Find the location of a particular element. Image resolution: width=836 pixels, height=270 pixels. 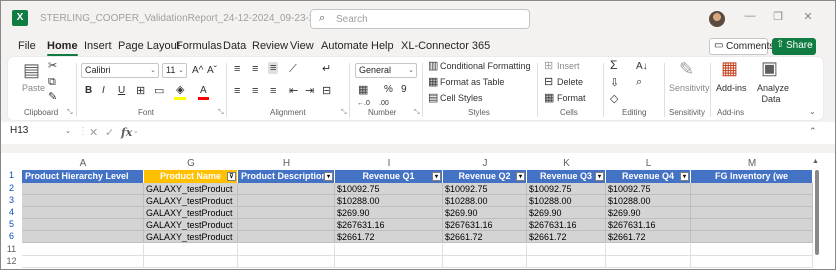

row-header: 11 is located at coordinates (11, 250).